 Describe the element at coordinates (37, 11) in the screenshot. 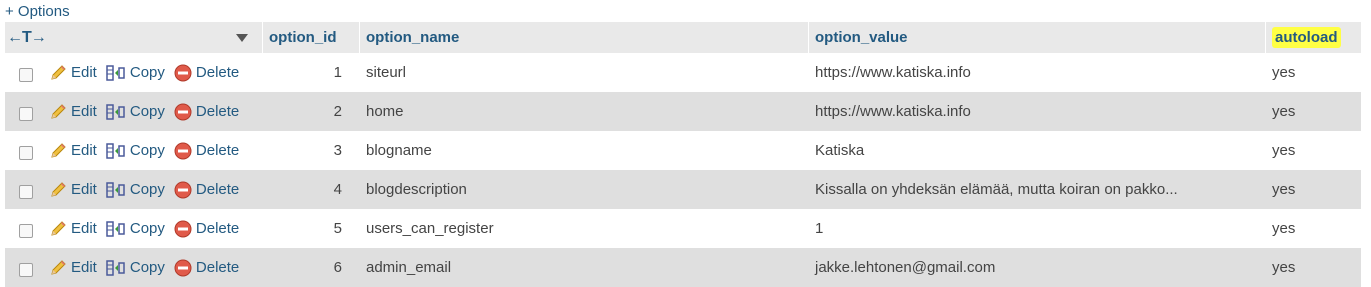

I see `options-link: + Options` at that location.